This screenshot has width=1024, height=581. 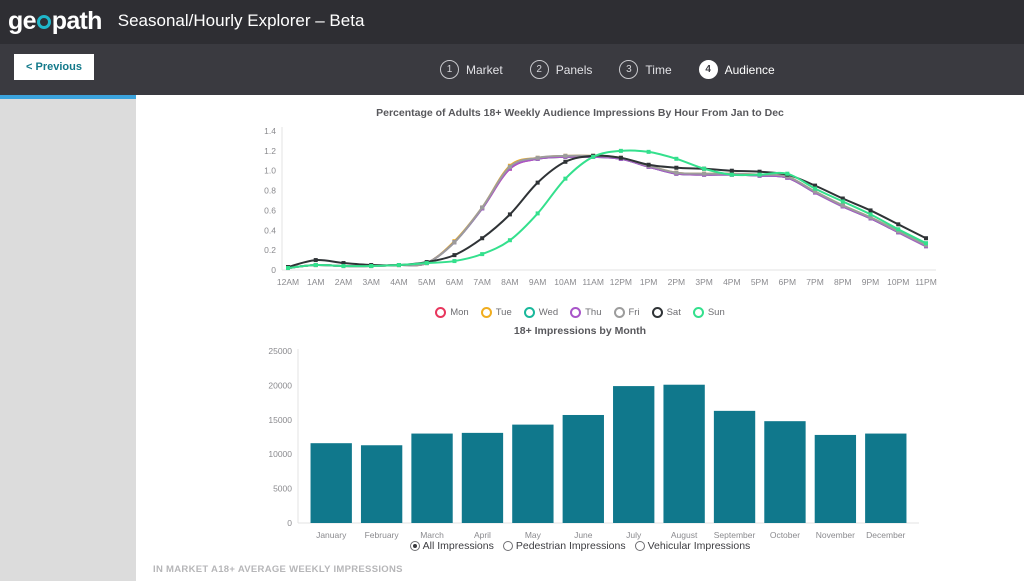 What do you see at coordinates (629, 69) in the screenshot?
I see `step-number: 3` at bounding box center [629, 69].